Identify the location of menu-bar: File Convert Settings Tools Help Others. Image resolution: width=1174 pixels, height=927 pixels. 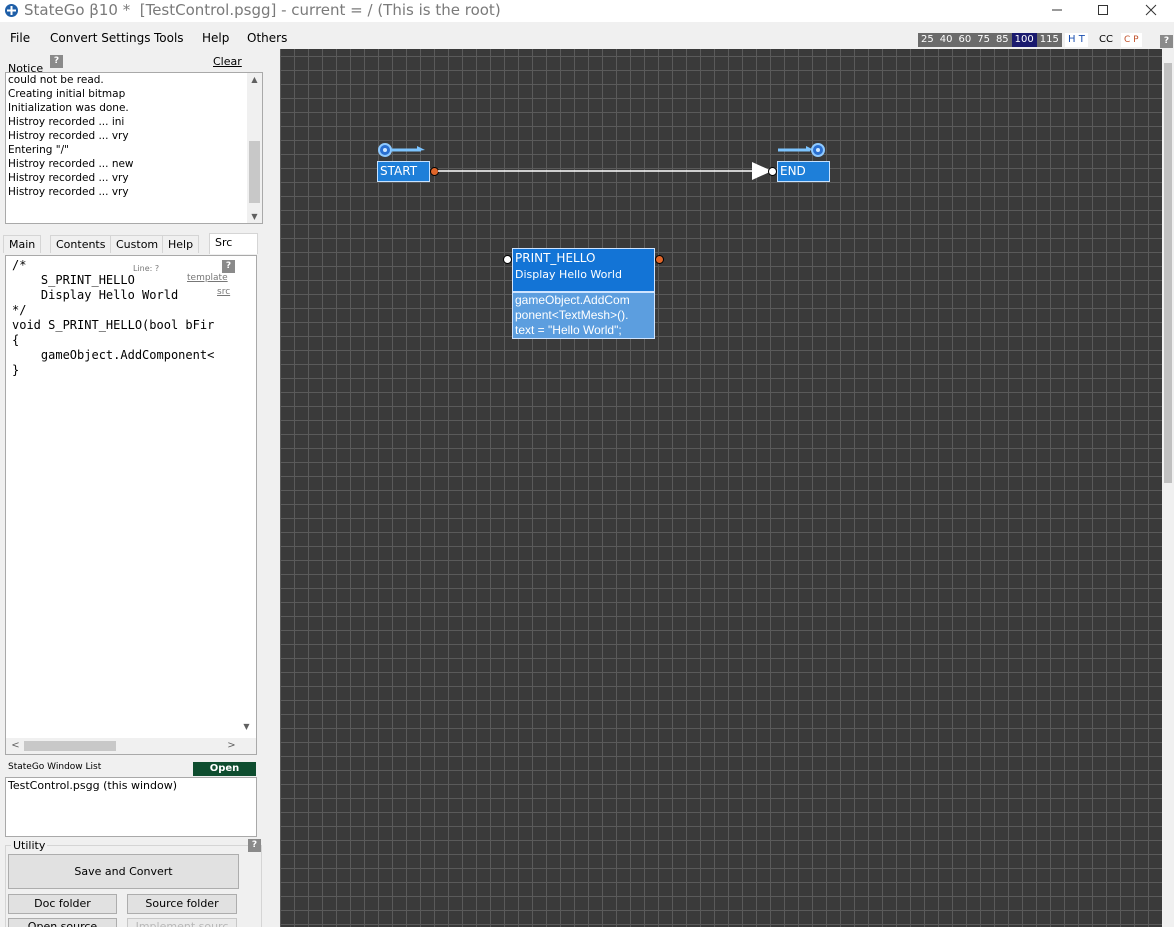
(150, 38).